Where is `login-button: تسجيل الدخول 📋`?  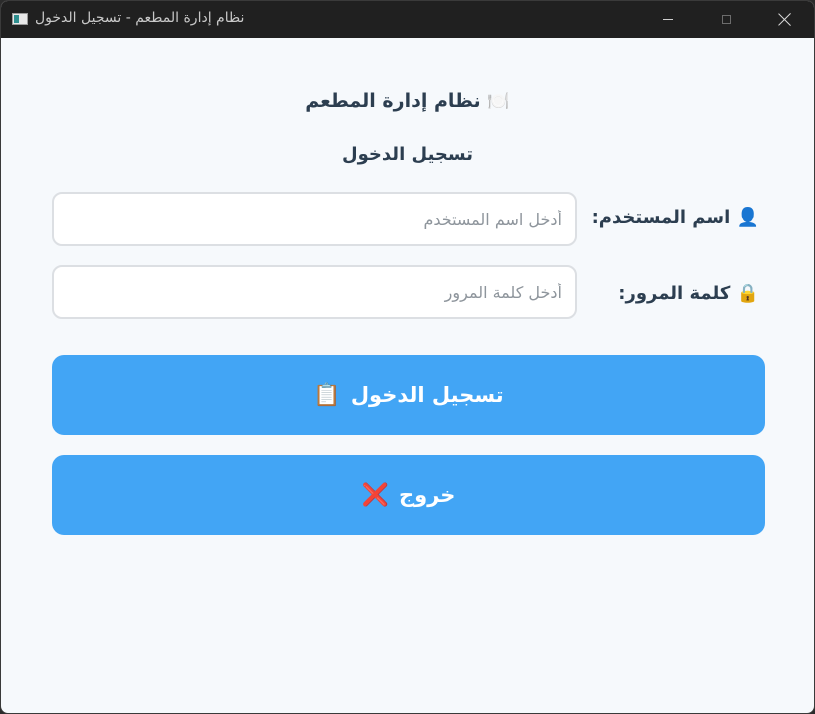
login-button: تسجيل الدخول 📋 is located at coordinates (408, 395).